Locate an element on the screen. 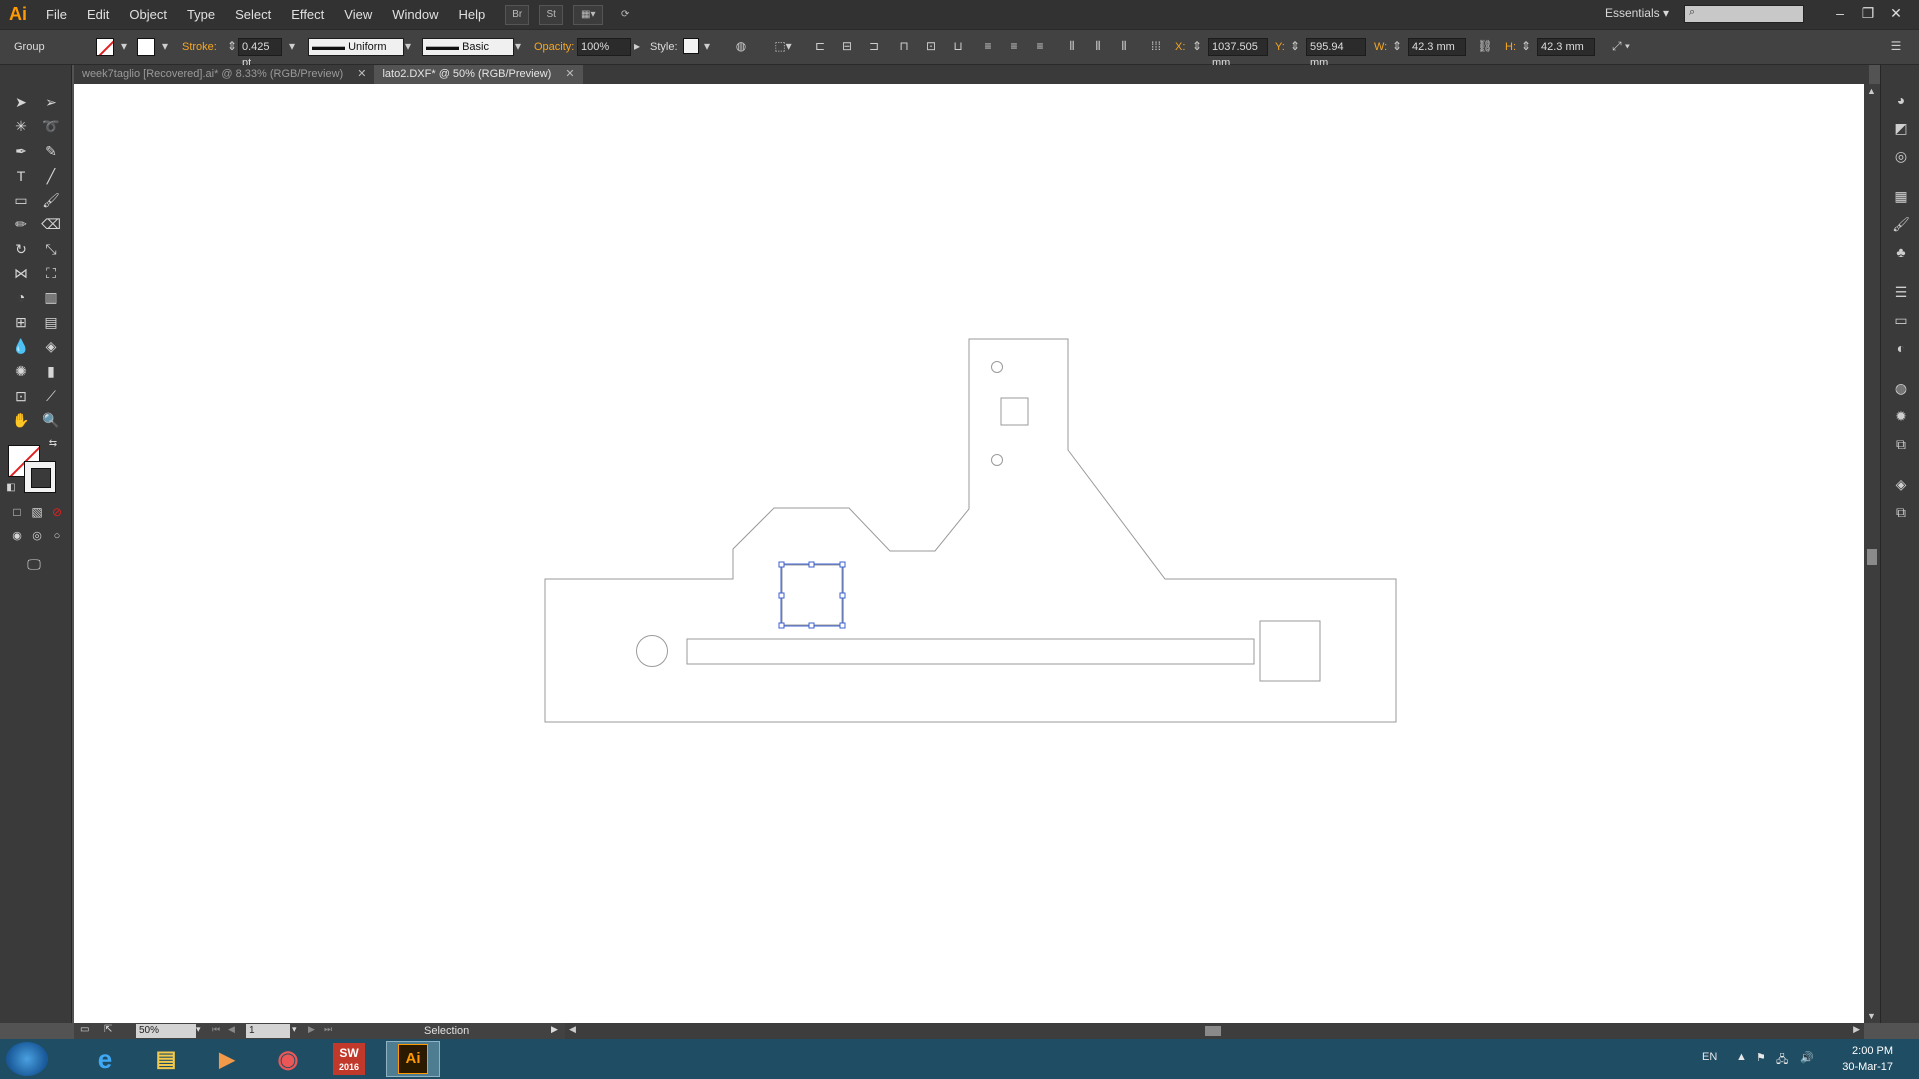 This screenshot has width=1919, height=1079. restore-icon: ❐ is located at coordinates (1868, 13).